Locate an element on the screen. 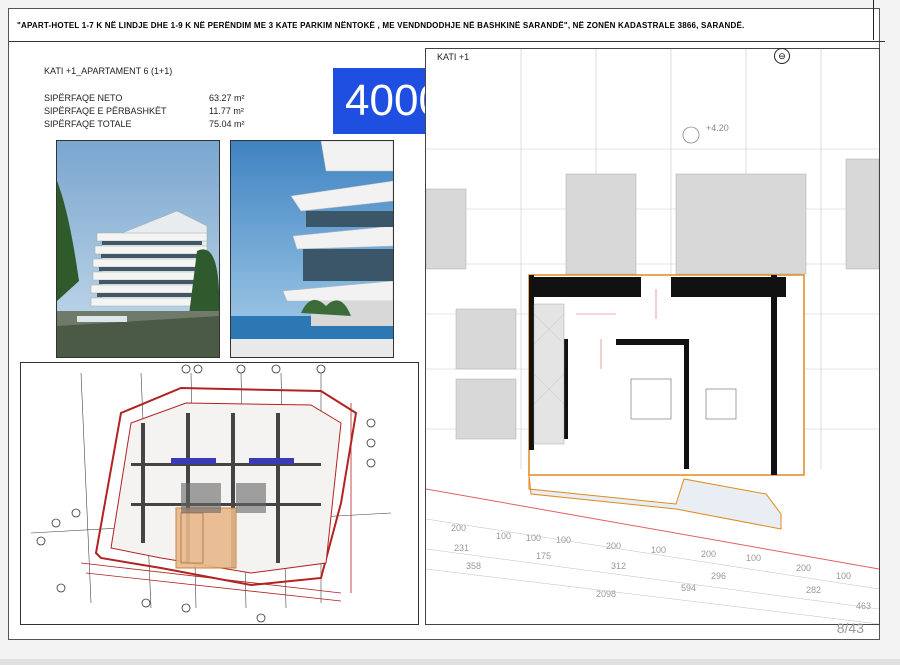  area-value: 75.04 m² is located at coordinates (227, 124).